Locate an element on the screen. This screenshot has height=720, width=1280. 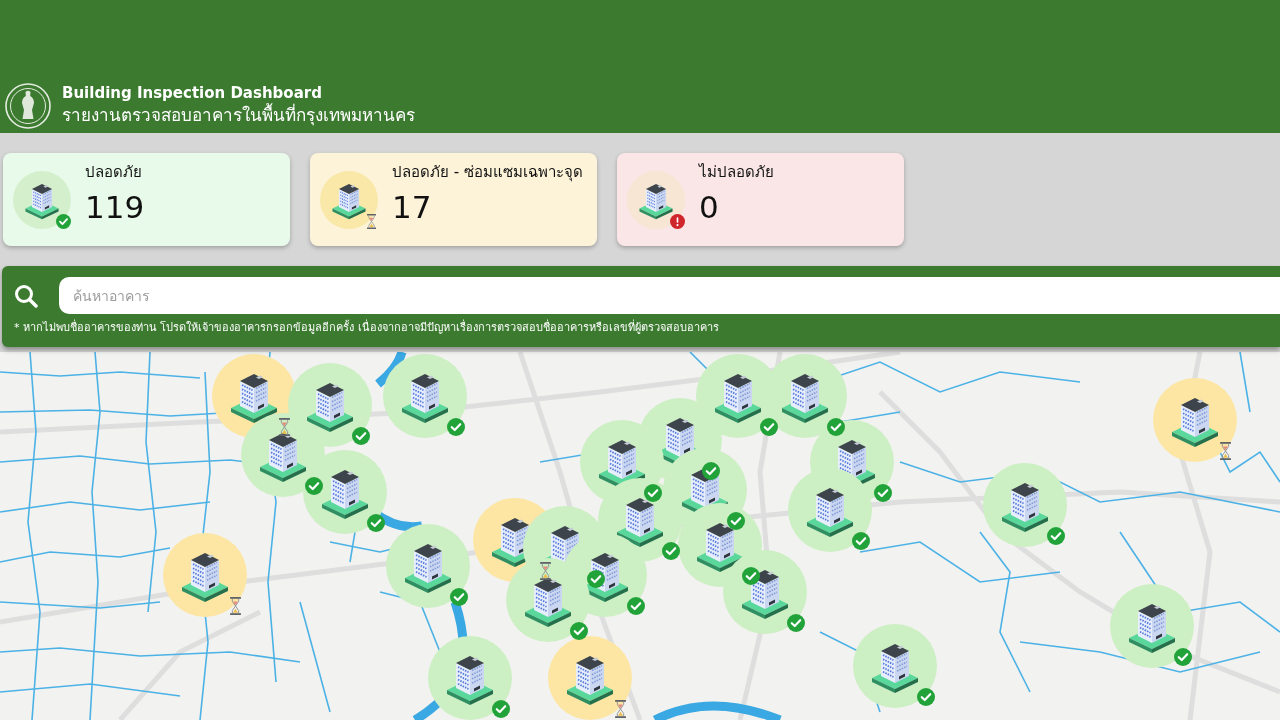
building-count: 0 is located at coordinates (709, 207).